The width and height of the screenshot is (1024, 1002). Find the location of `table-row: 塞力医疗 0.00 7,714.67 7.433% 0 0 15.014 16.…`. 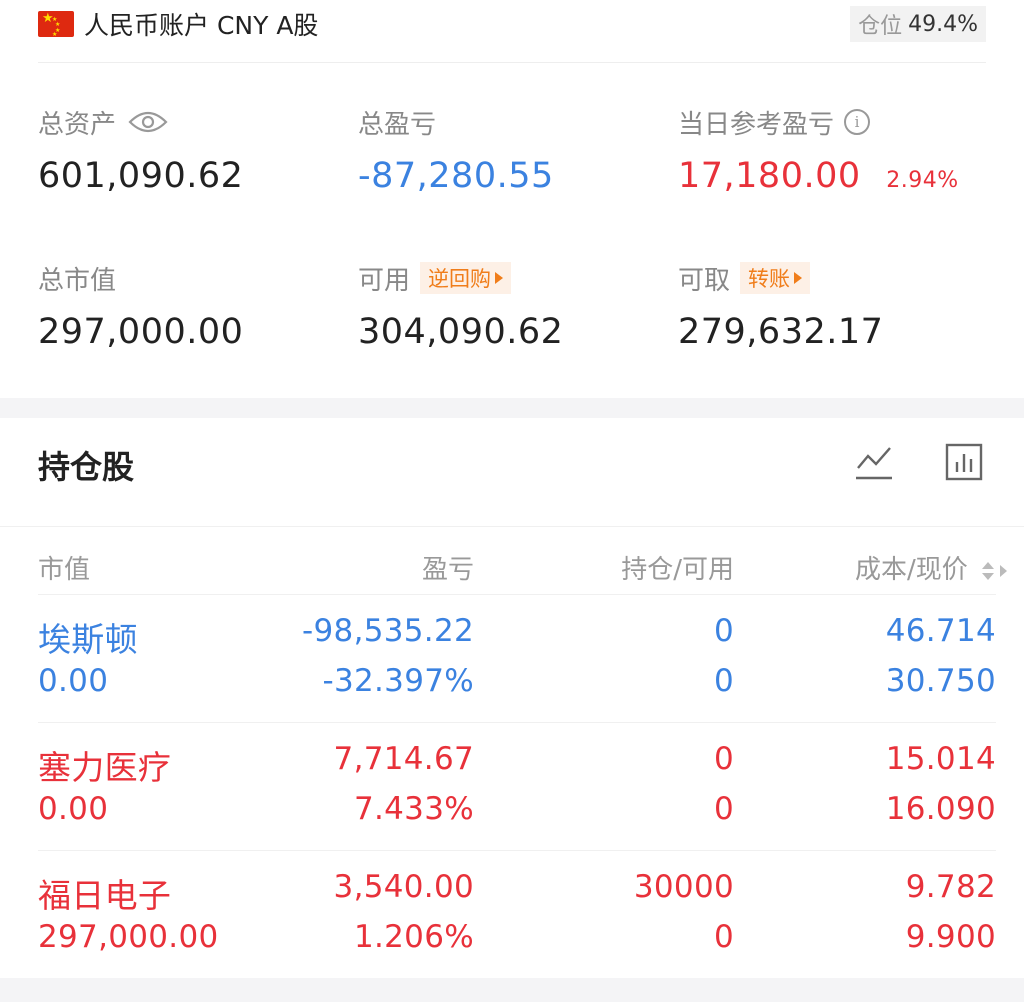

table-row: 塞力医疗 0.00 7,714.67 7.433% 0 0 15.014 16.… is located at coordinates (517, 786).